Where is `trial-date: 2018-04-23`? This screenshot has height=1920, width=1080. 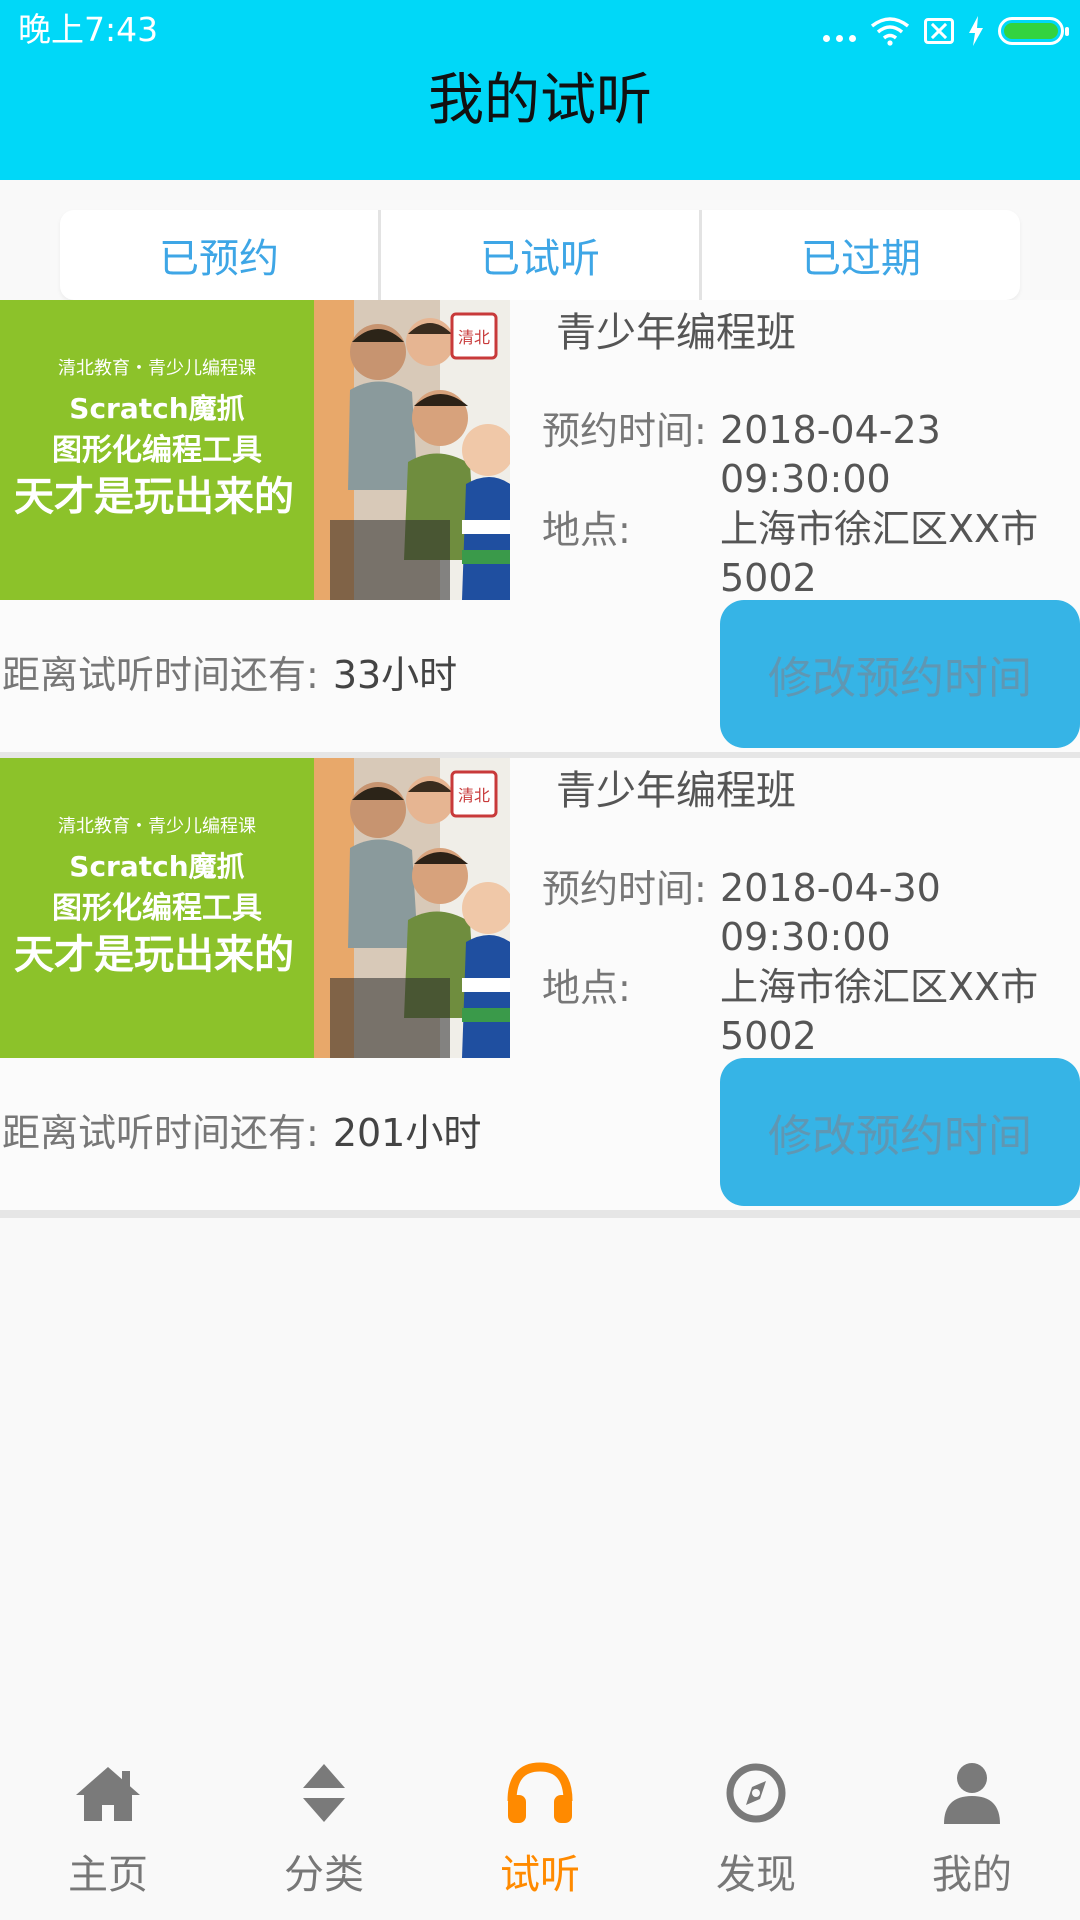
trial-date: 2018-04-23 is located at coordinates (830, 430).